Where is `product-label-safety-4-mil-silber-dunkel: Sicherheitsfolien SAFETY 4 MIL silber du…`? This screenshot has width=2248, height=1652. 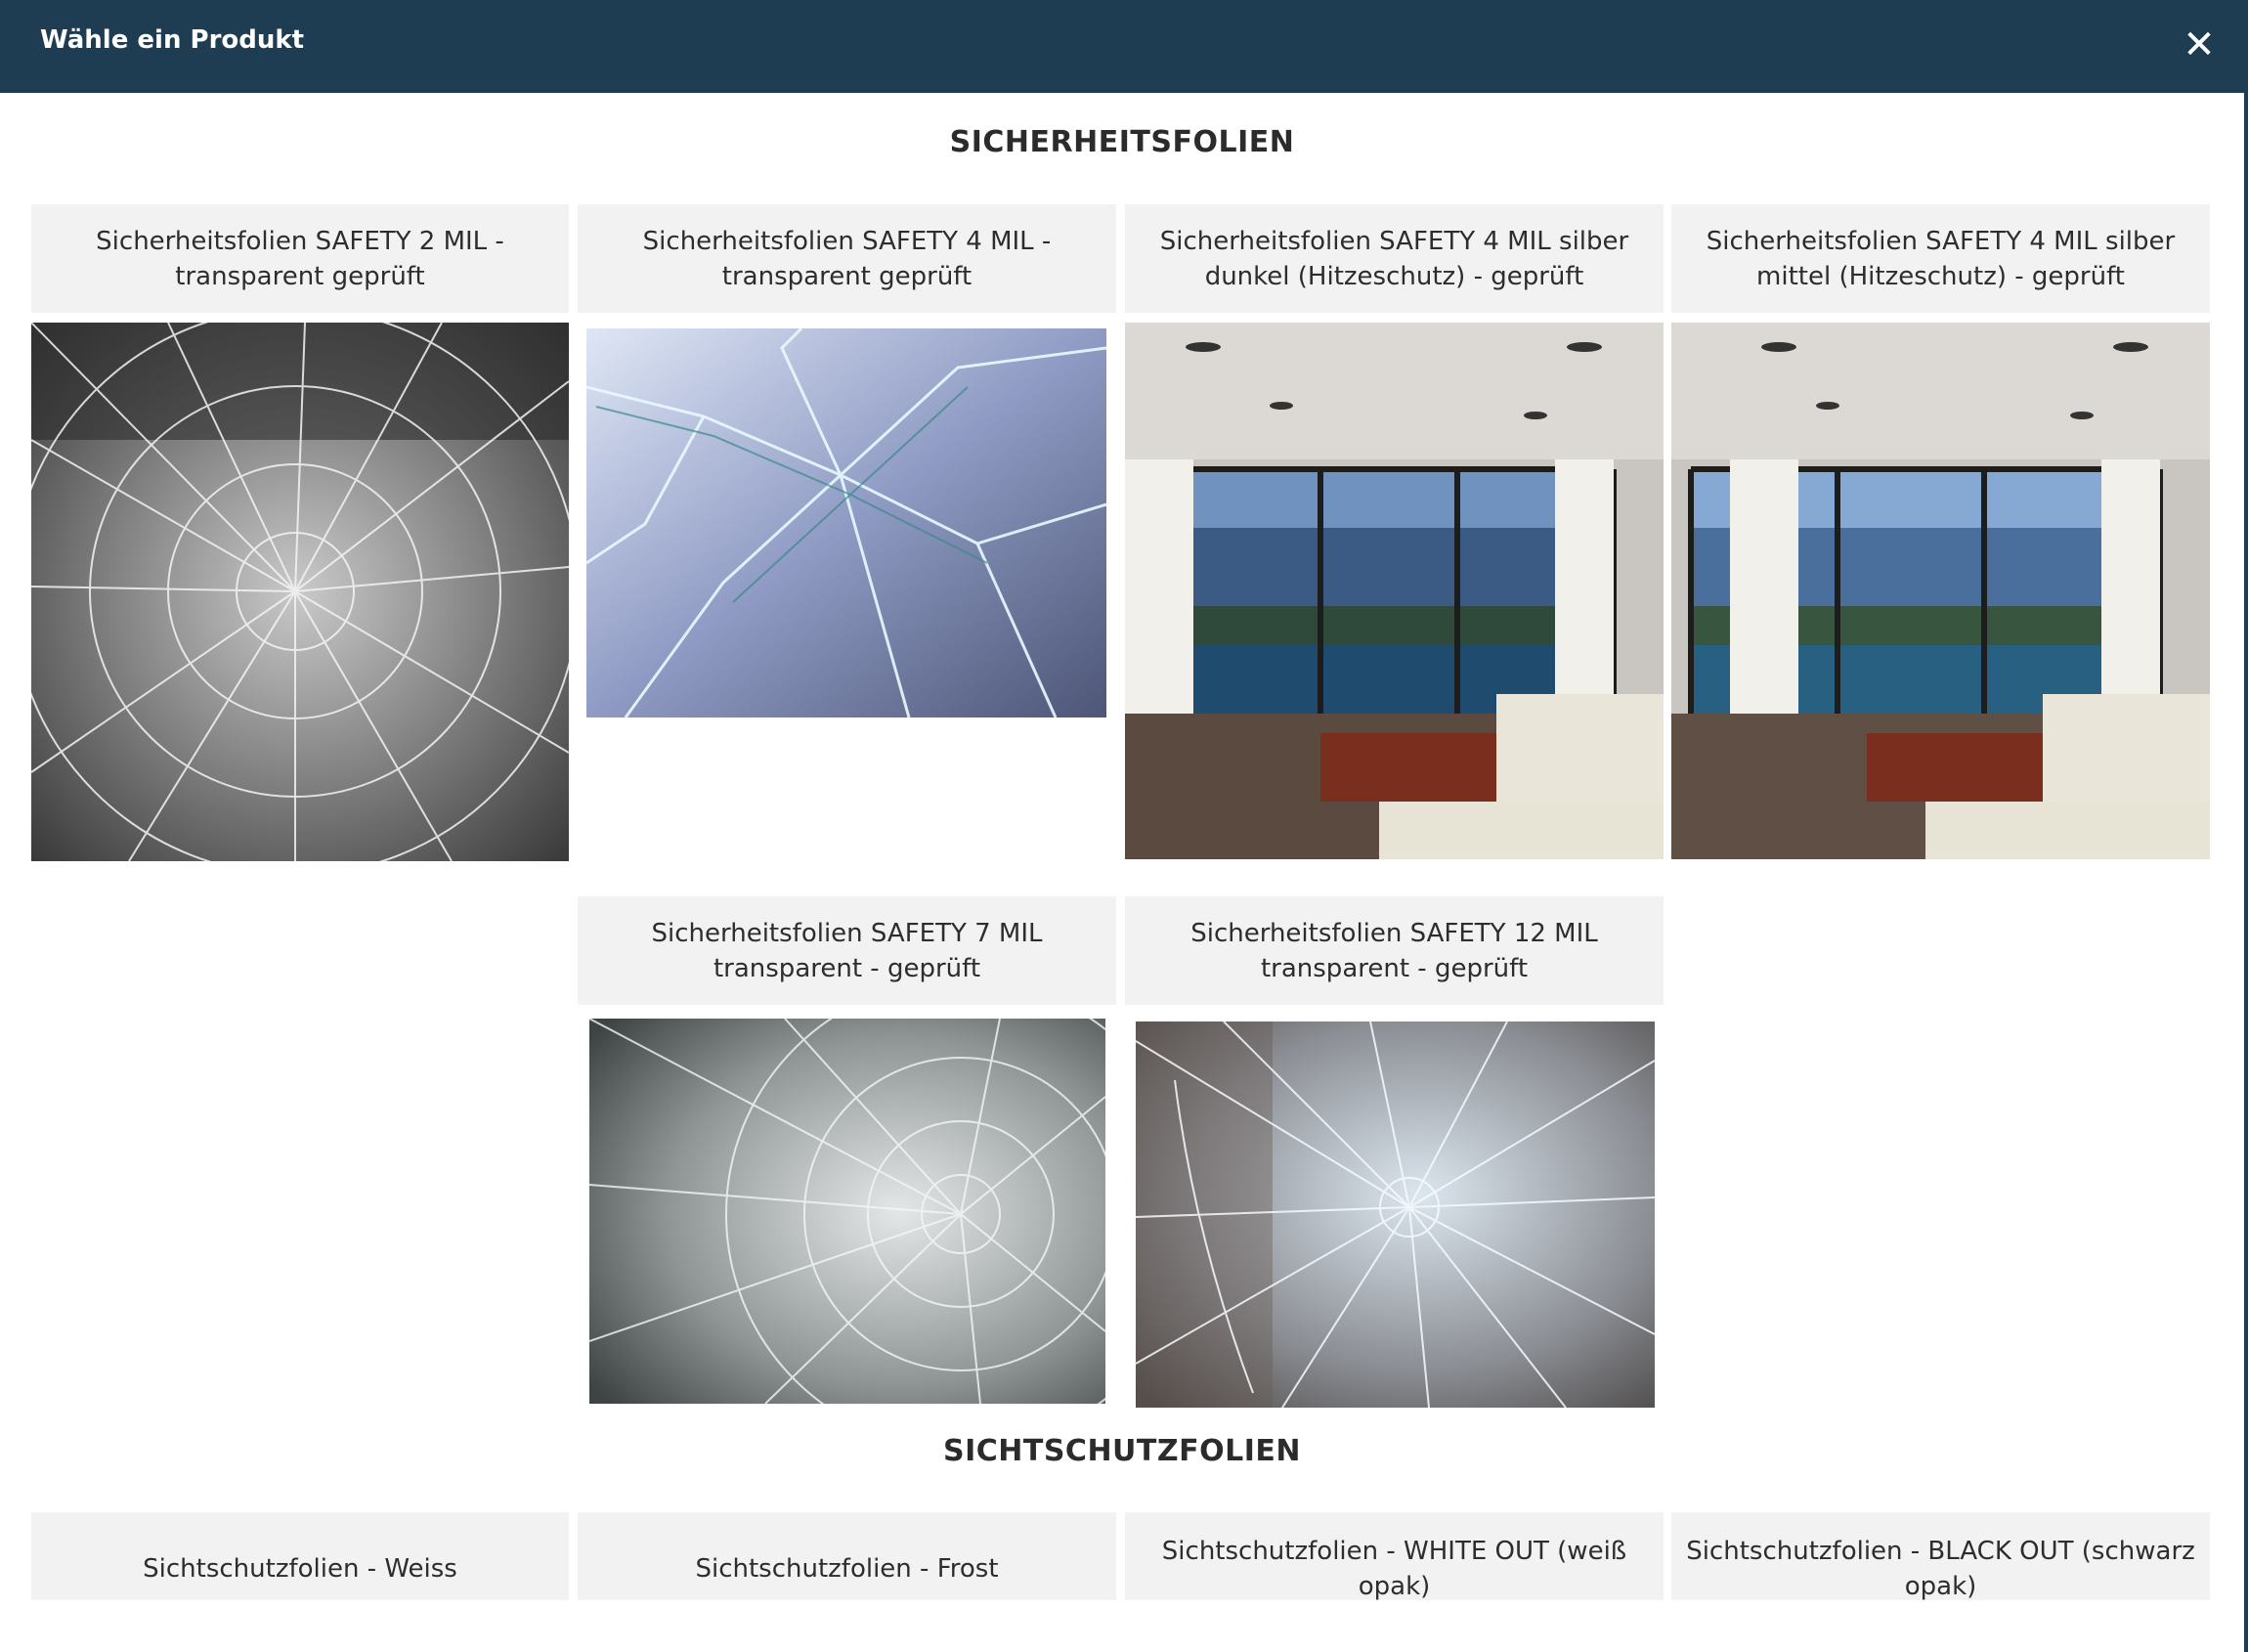
product-label-safety-4-mil-silber-dunkel: Sicherheitsfolien SAFETY 4 MIL silber du… is located at coordinates (1394, 258).